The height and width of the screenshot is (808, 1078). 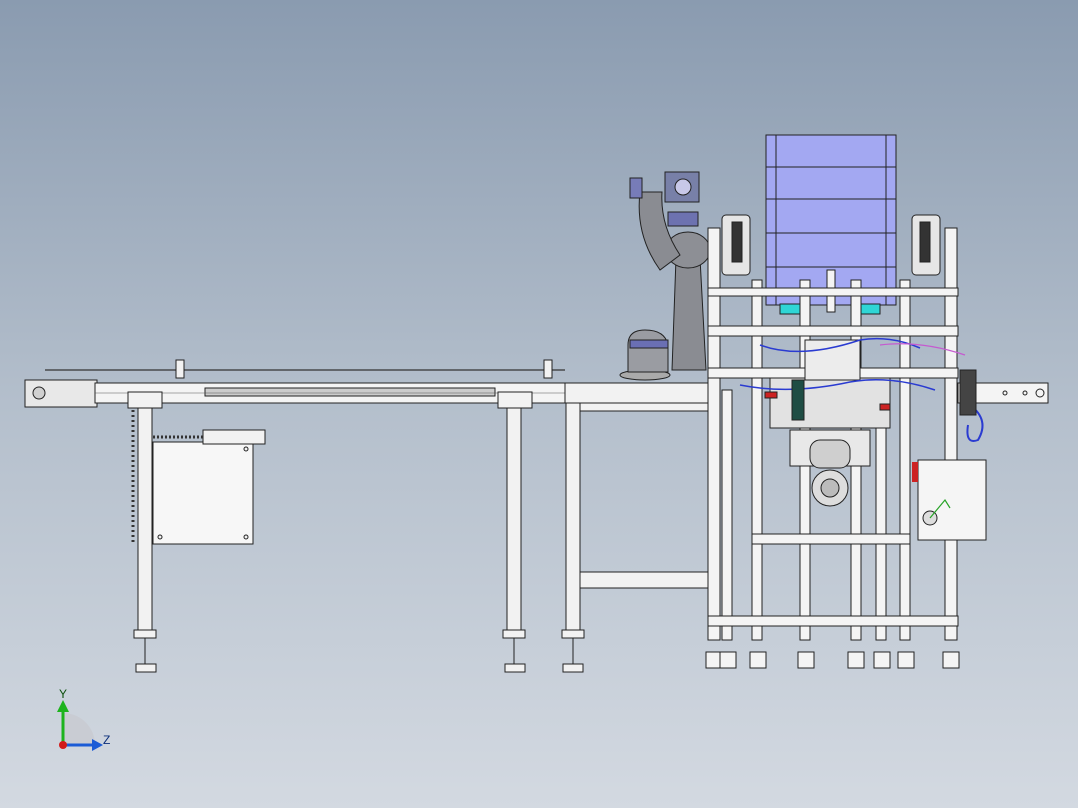 I want to click on dark-green-block, so click(x=798, y=400).